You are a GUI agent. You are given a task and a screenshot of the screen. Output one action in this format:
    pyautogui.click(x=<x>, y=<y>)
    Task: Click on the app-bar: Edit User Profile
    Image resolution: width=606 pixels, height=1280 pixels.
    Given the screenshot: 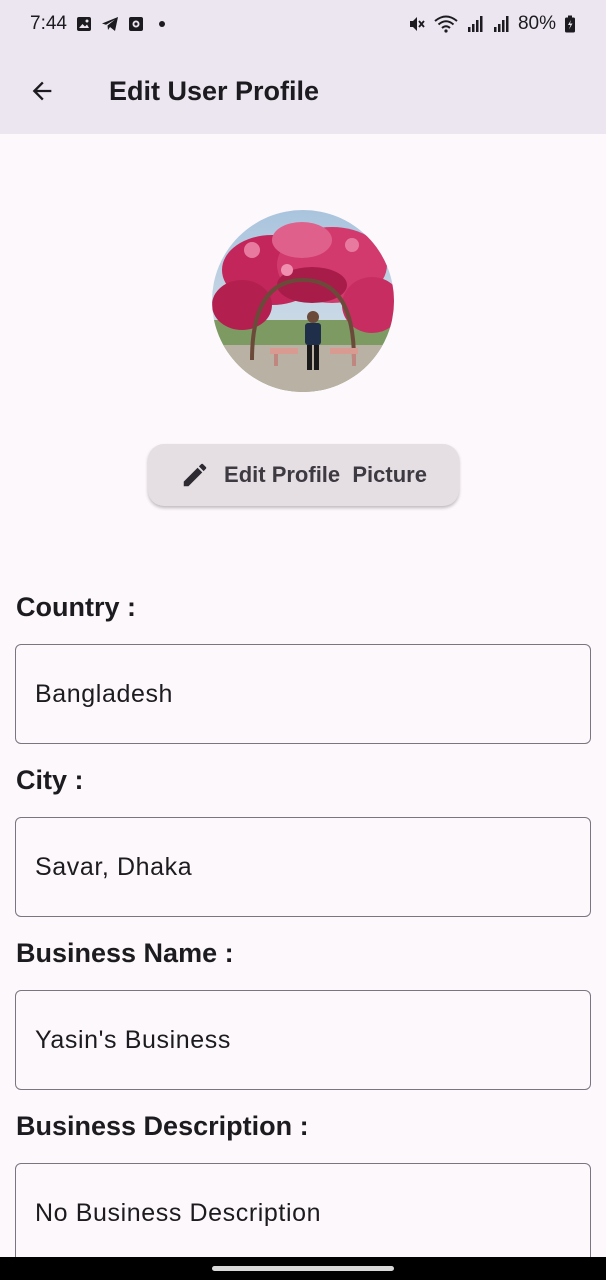 What is the action you would take?
    pyautogui.click(x=303, y=91)
    